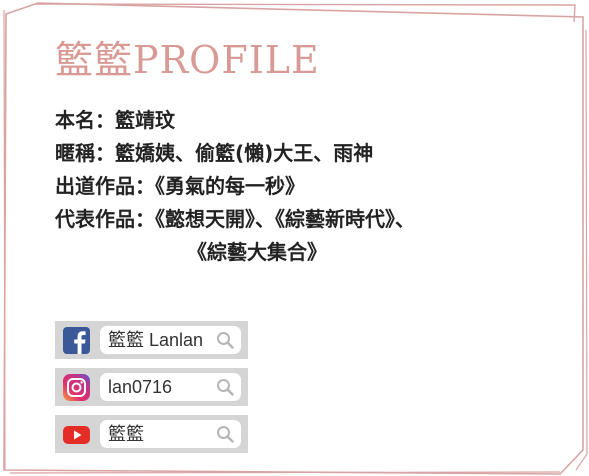 The width and height of the screenshot is (589, 476). I want to click on representative-works-continued: 《綜藝大集合》, so click(257, 252).